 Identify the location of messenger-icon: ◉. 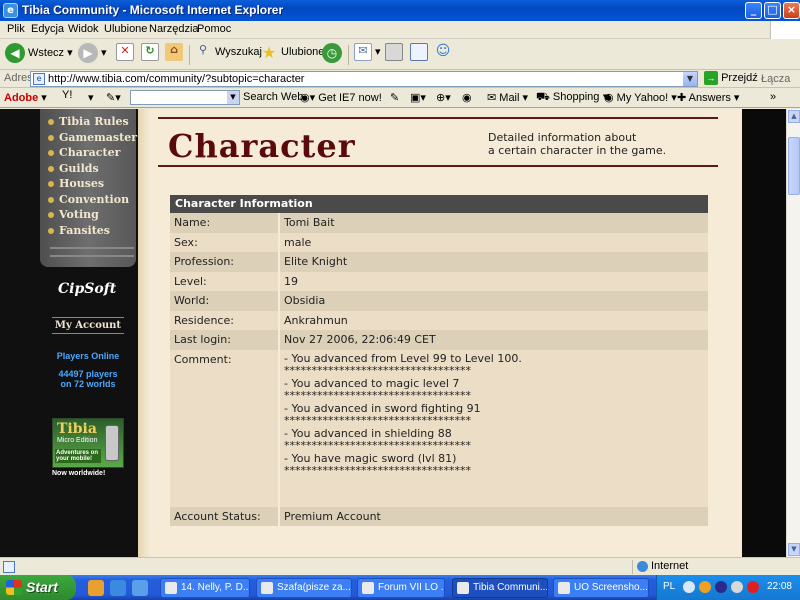
(467, 97).